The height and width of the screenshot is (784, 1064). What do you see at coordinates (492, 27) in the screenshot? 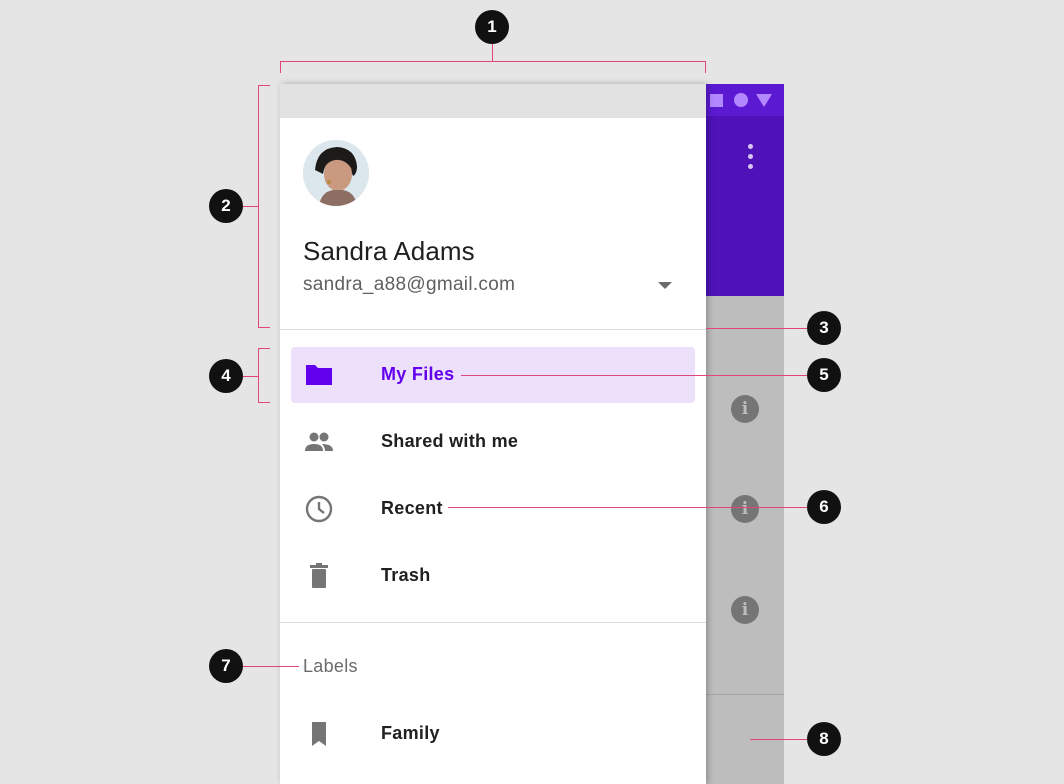
I see `callout-1: 1` at bounding box center [492, 27].